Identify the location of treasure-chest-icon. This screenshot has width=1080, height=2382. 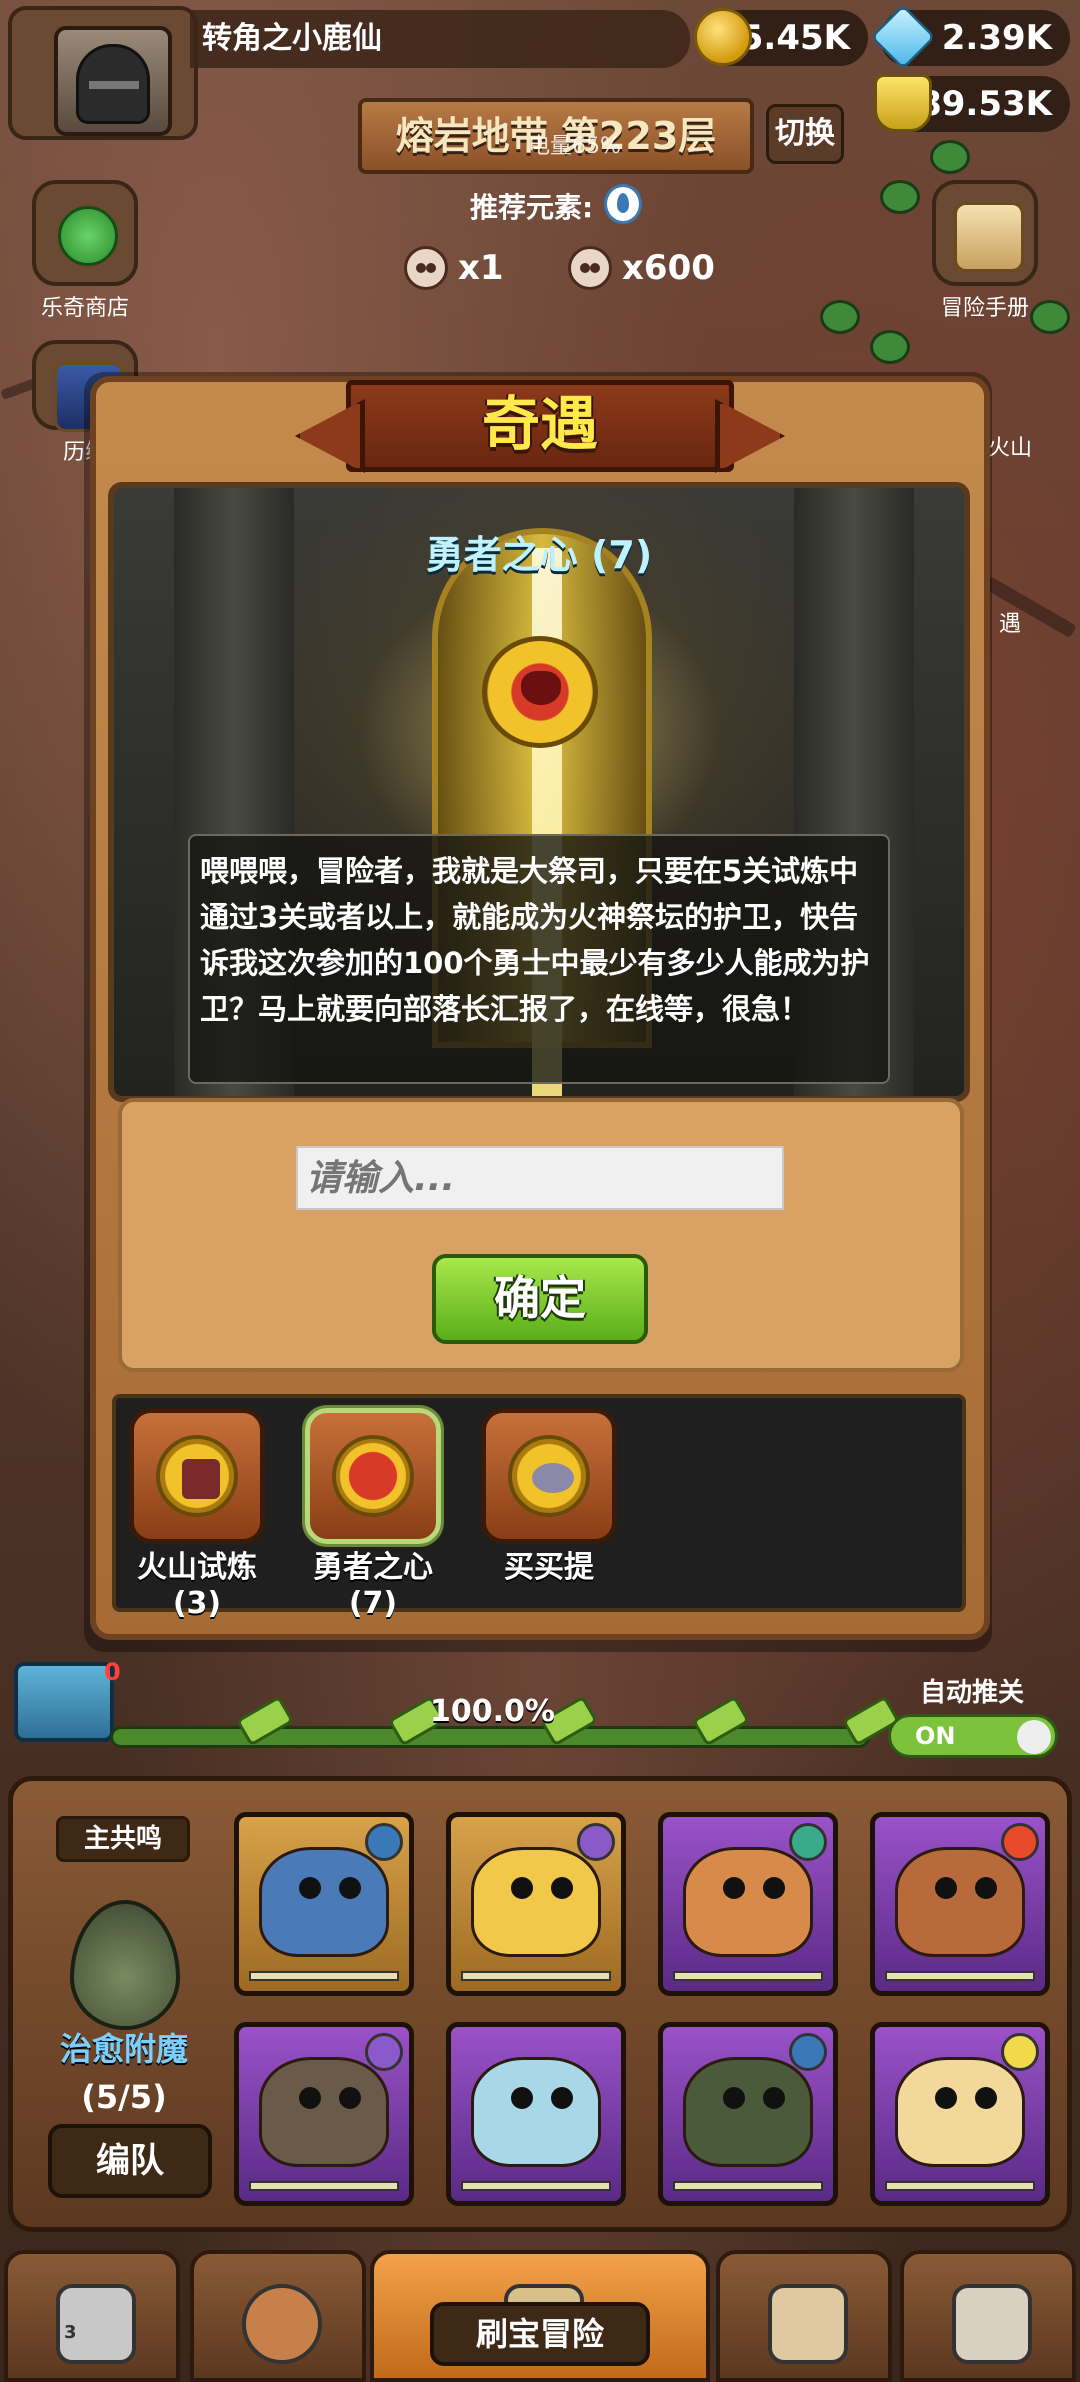
(64, 1702).